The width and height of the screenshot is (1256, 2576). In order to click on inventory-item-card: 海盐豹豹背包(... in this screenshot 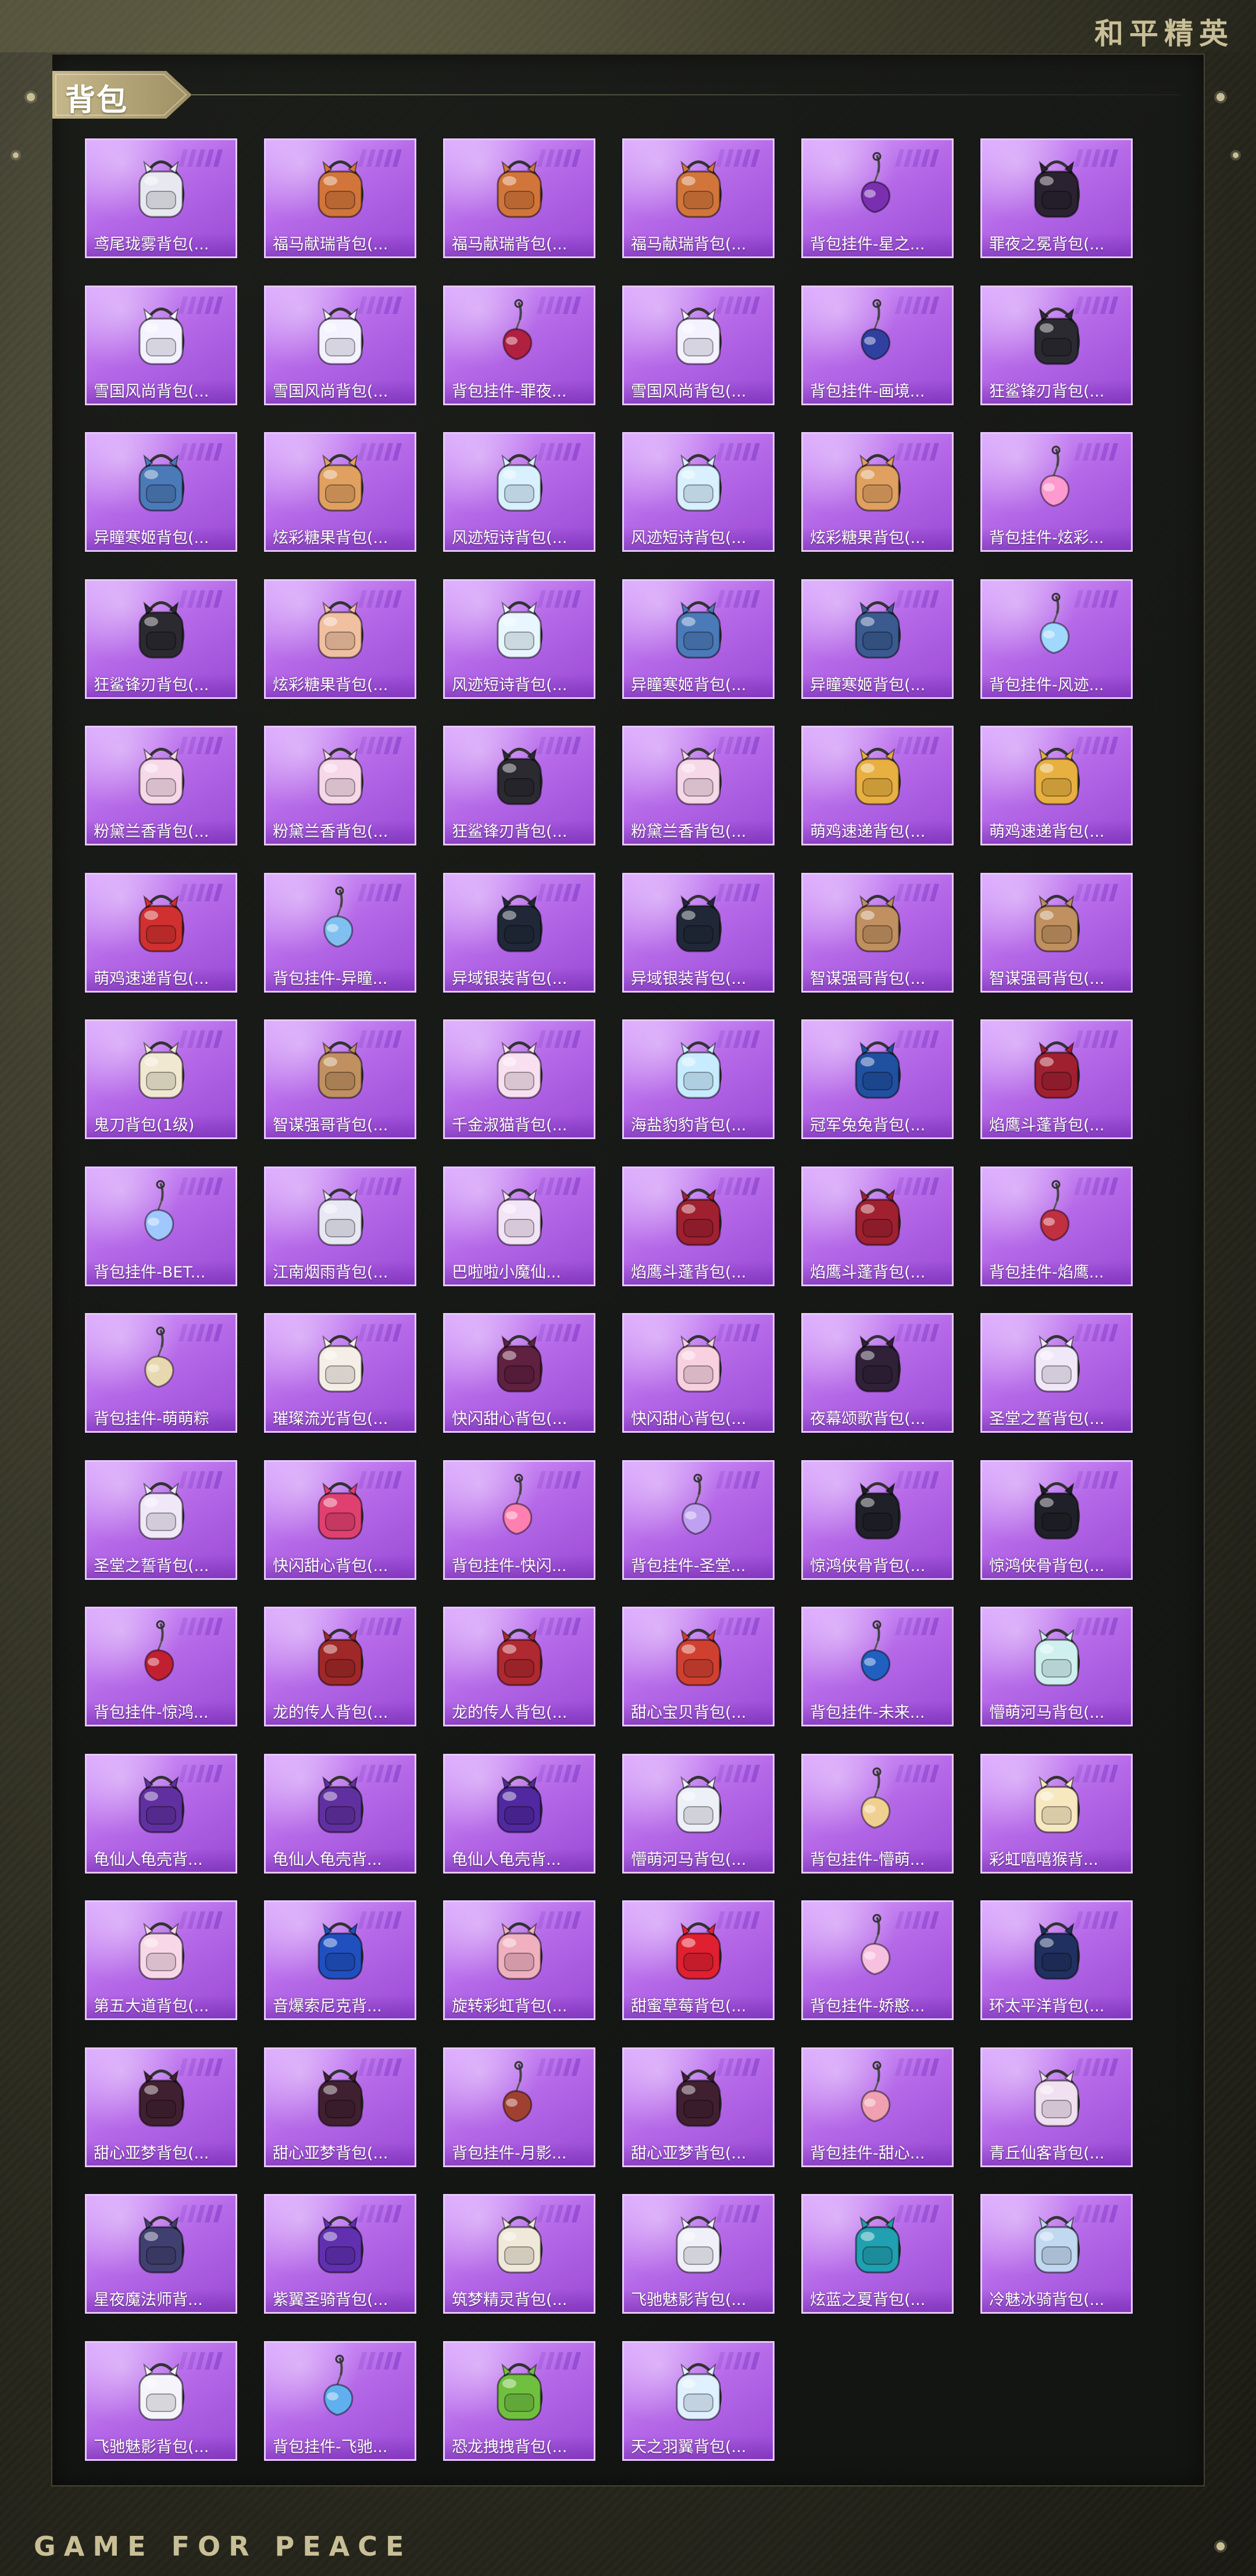, I will do `click(698, 1079)`.